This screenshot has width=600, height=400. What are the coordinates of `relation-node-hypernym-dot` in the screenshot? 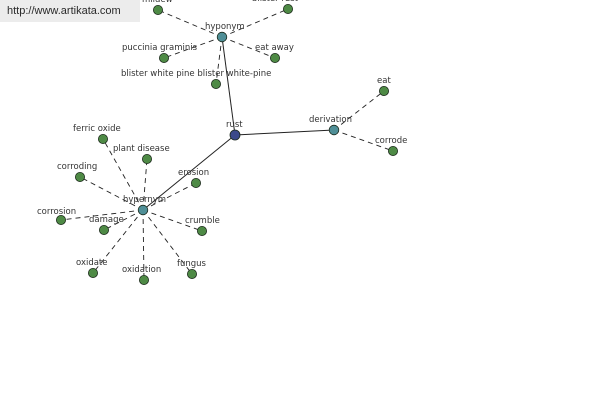 It's located at (143, 210).